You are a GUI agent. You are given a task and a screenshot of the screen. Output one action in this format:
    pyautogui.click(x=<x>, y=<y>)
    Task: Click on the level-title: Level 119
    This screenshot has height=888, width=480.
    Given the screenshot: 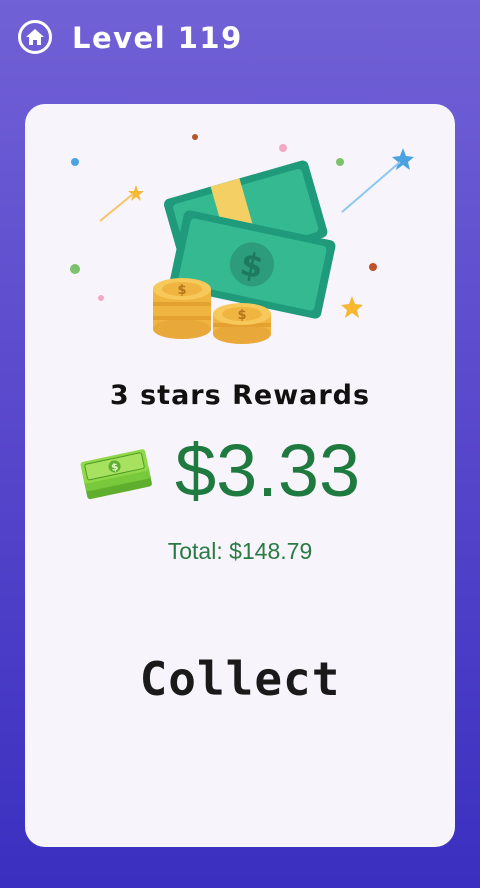 What is the action you would take?
    pyautogui.click(x=157, y=38)
    